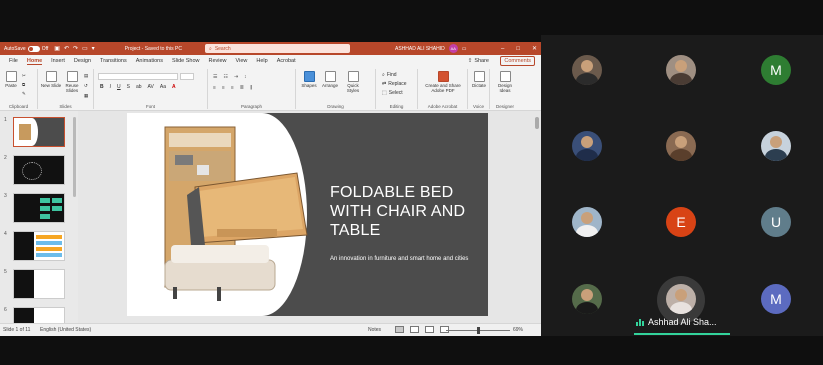 The width and height of the screenshot is (823, 365). What do you see at coordinates (23, 84) in the screenshot?
I see `copy-icon: ⧉` at bounding box center [23, 84].